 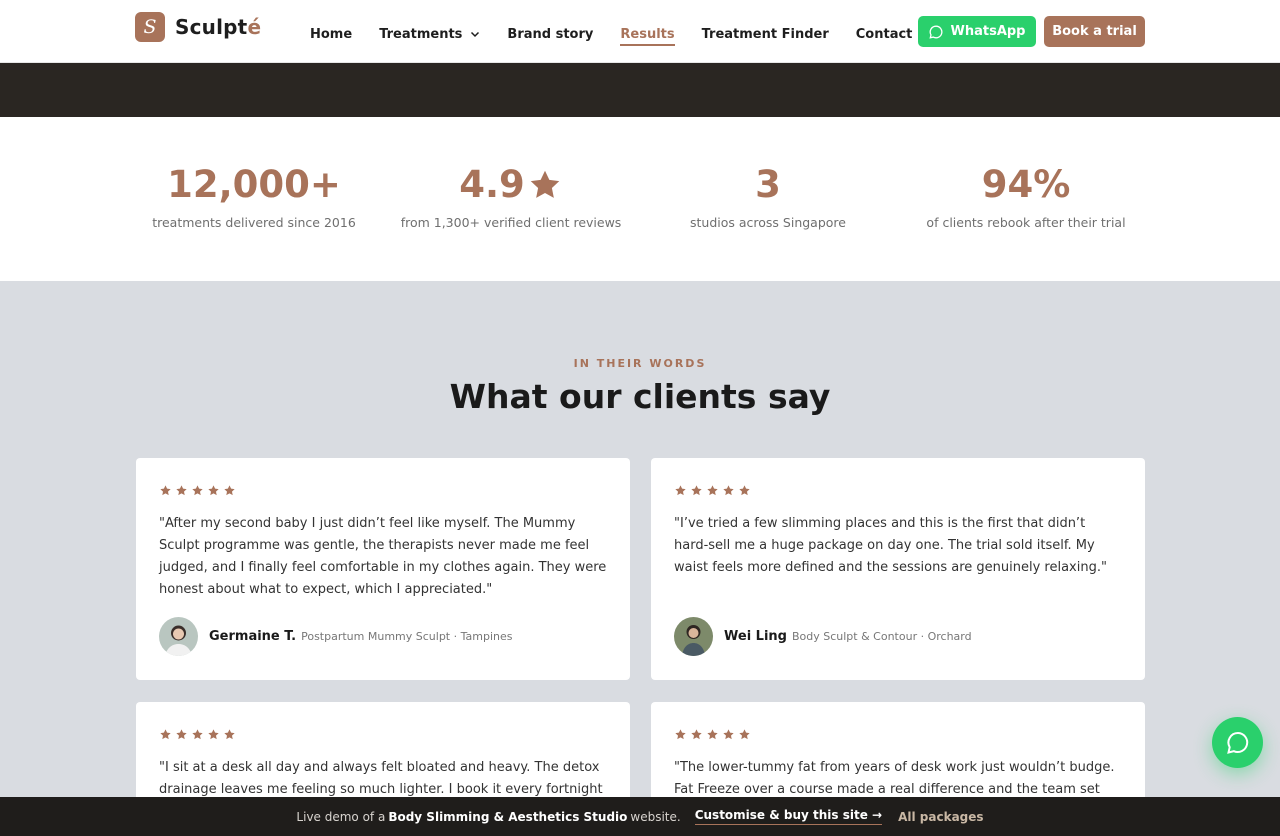 What do you see at coordinates (640, 363) in the screenshot?
I see `section-eyebrow: IN THEIR WORDS` at bounding box center [640, 363].